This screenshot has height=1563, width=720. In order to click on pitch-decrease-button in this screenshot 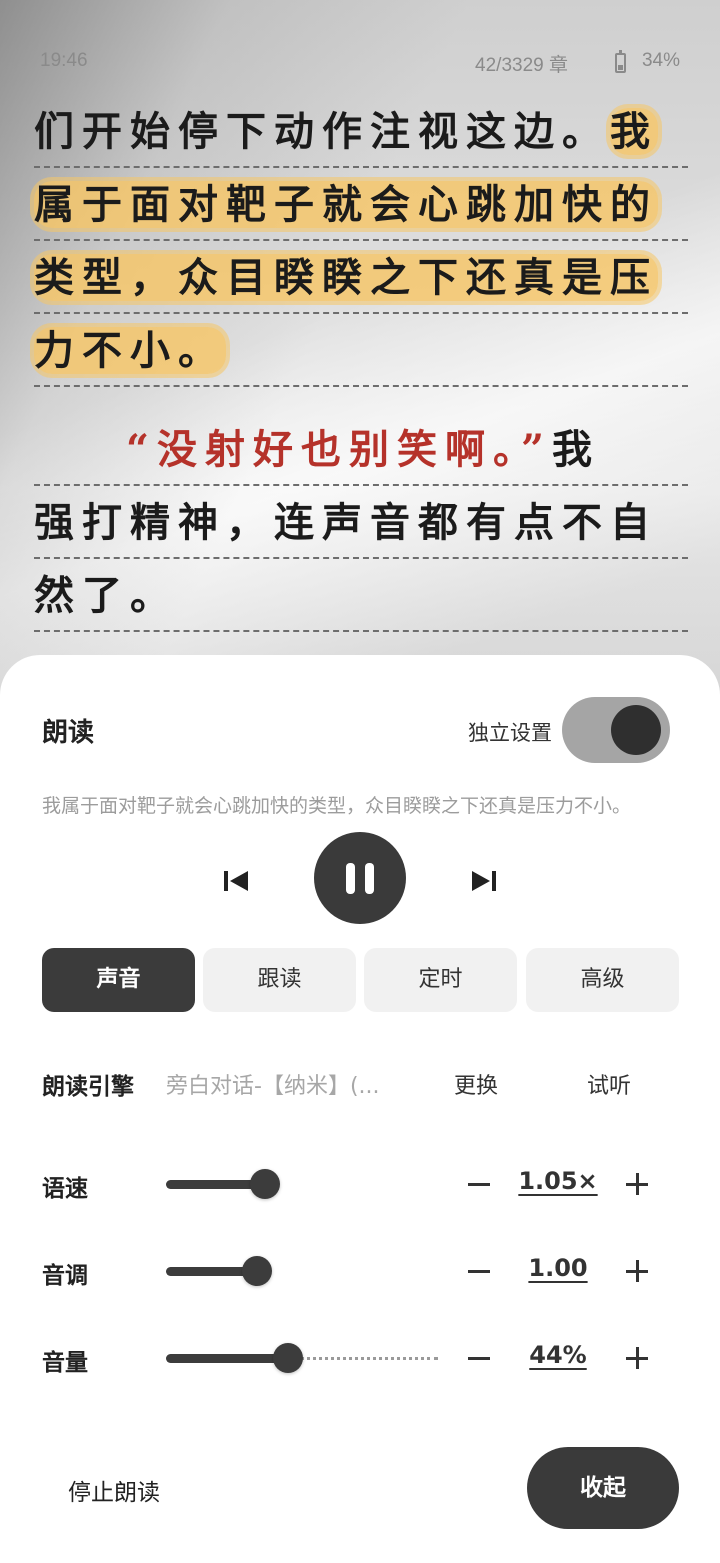, I will do `click(479, 1271)`.